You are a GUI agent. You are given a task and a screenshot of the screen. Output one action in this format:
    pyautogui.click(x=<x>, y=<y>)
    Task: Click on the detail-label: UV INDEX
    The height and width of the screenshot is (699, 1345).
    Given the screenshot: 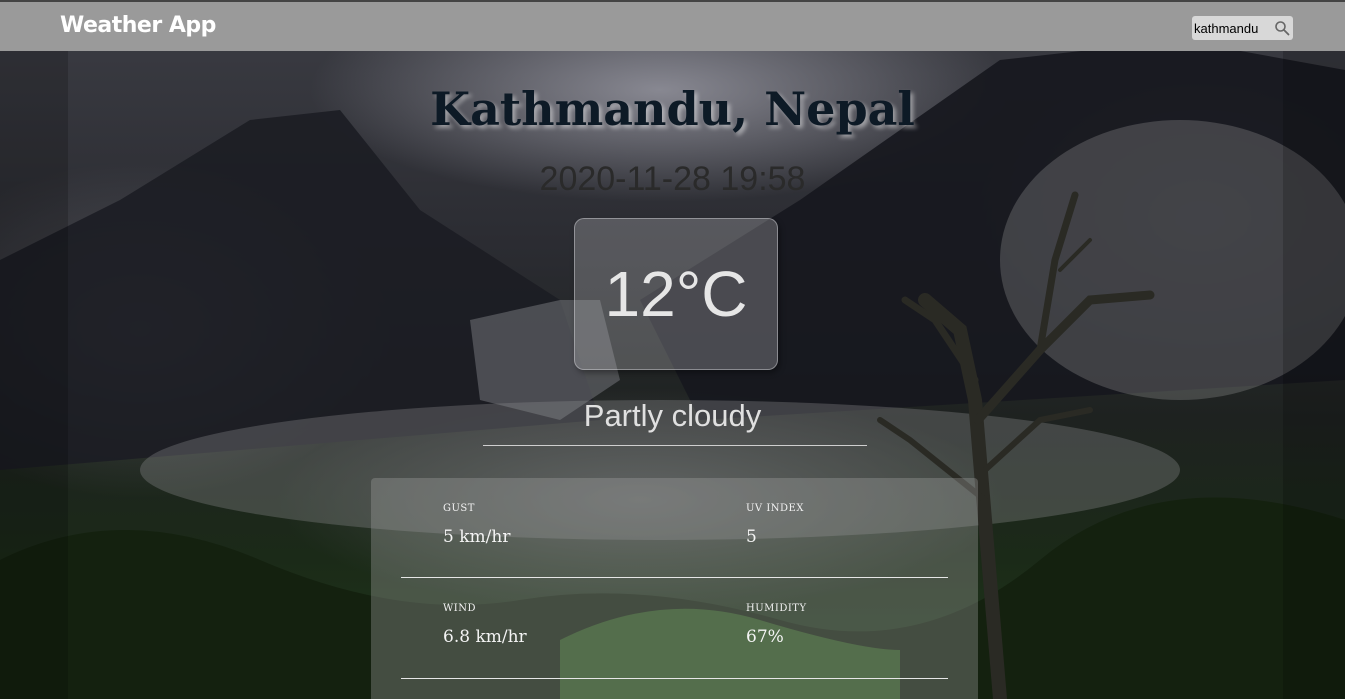 What is the action you would take?
    pyautogui.click(x=775, y=508)
    